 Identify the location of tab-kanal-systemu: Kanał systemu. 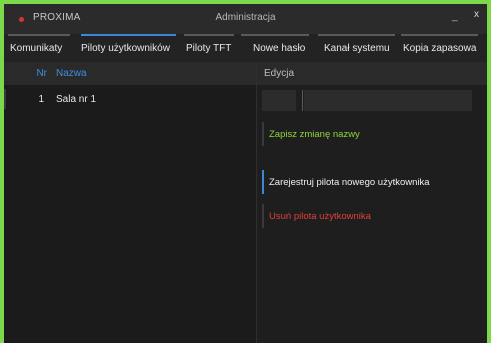
(357, 48).